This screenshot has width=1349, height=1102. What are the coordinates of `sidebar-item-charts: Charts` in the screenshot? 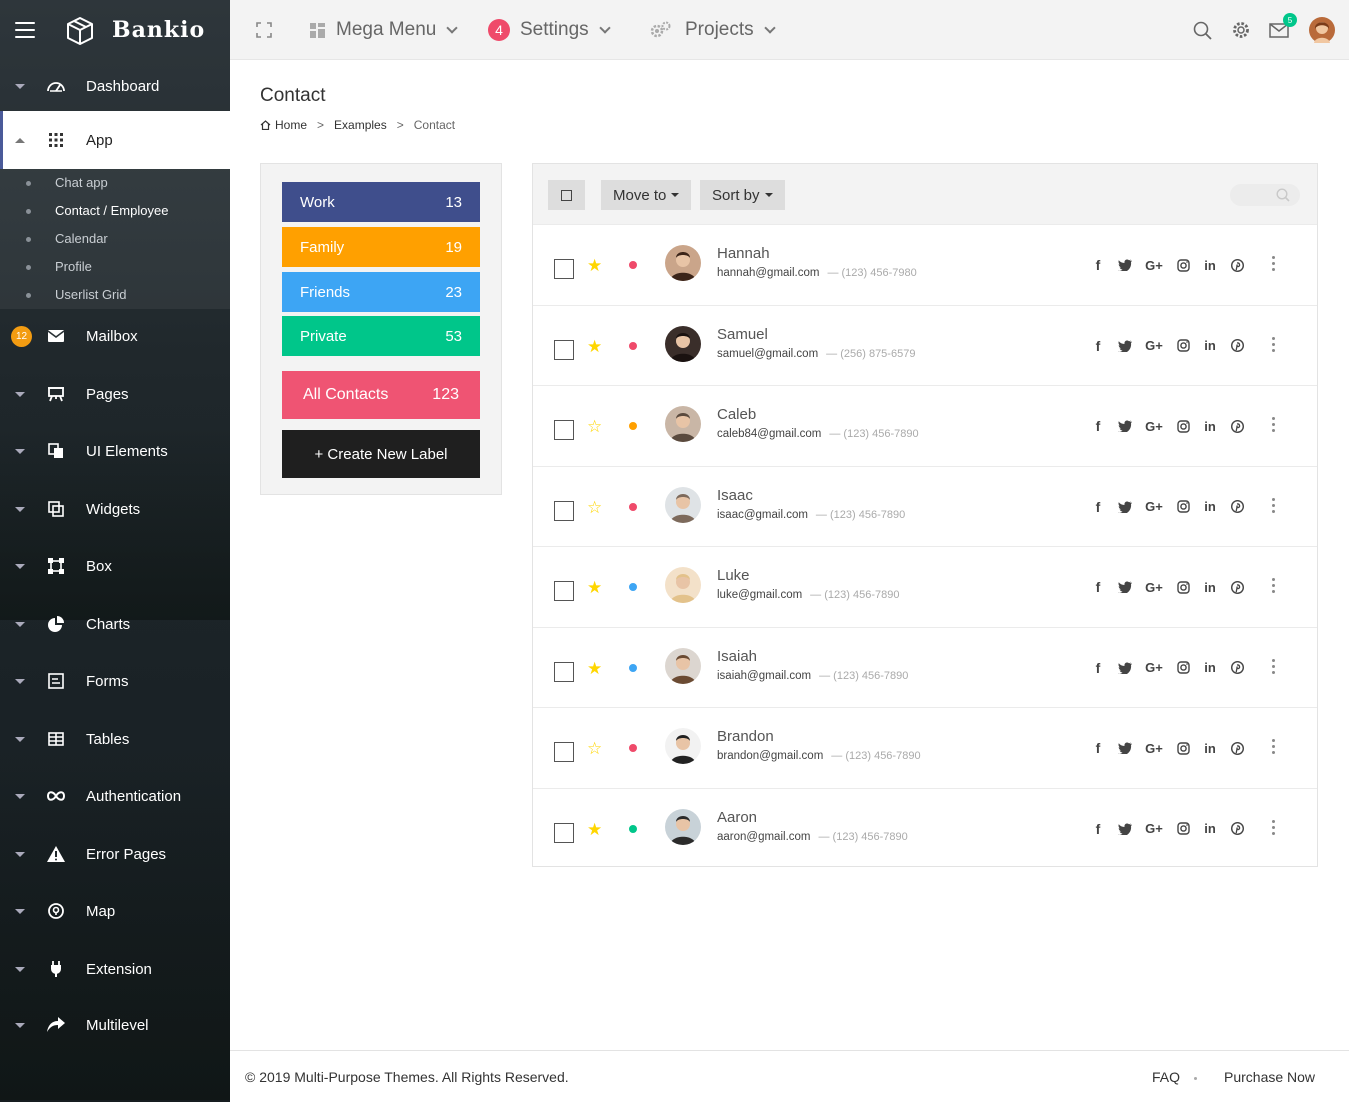 It's located at (115, 624).